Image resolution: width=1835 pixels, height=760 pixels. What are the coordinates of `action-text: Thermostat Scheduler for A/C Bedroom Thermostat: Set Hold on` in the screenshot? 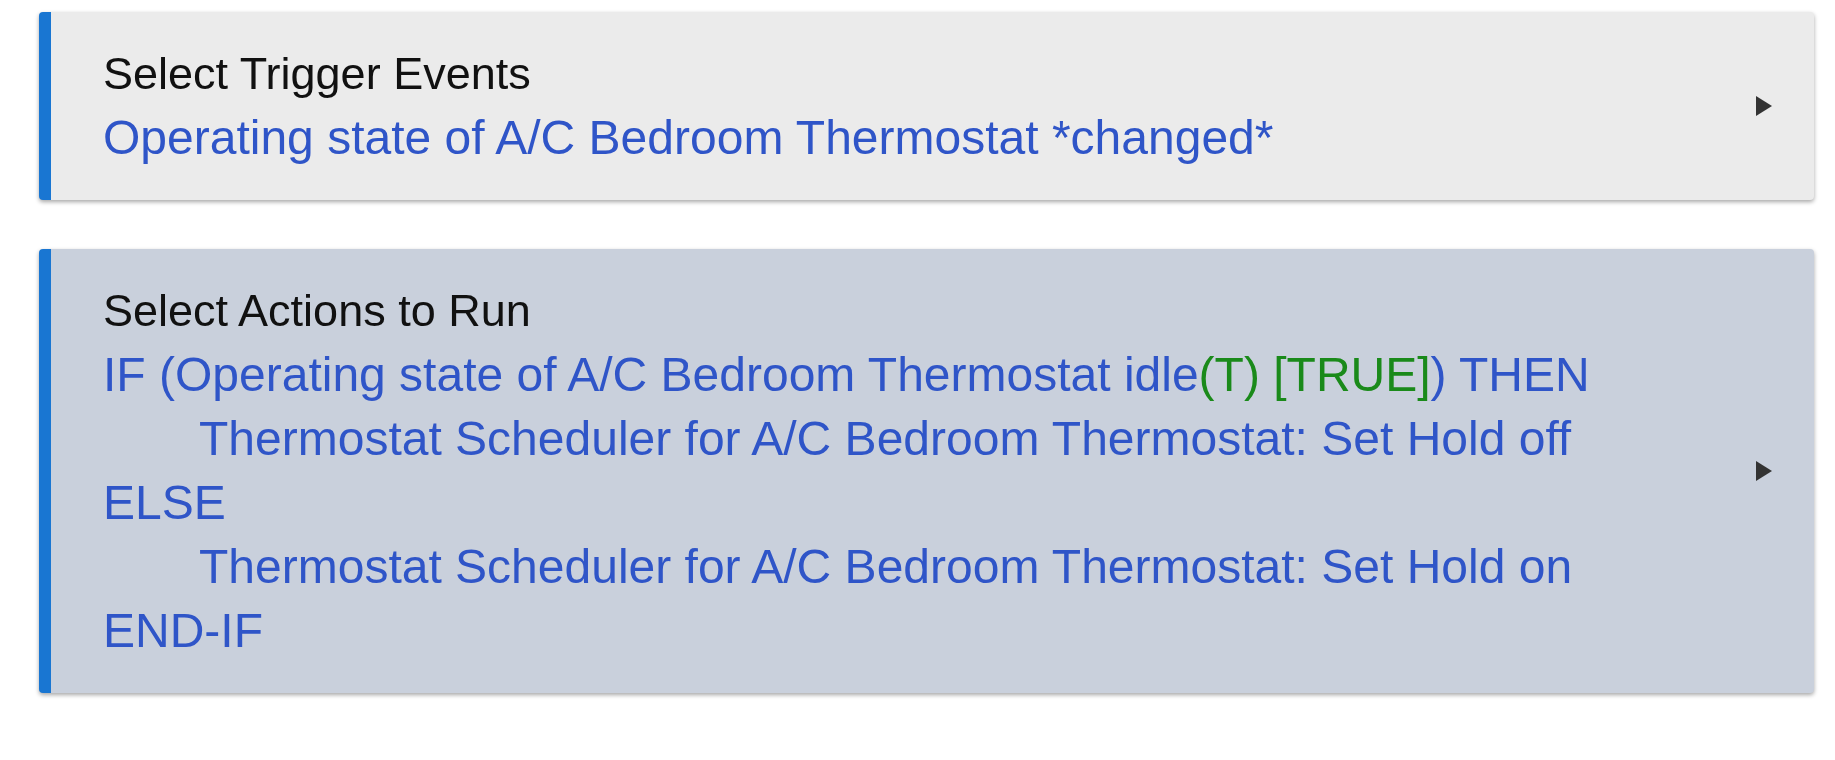 It's located at (886, 567).